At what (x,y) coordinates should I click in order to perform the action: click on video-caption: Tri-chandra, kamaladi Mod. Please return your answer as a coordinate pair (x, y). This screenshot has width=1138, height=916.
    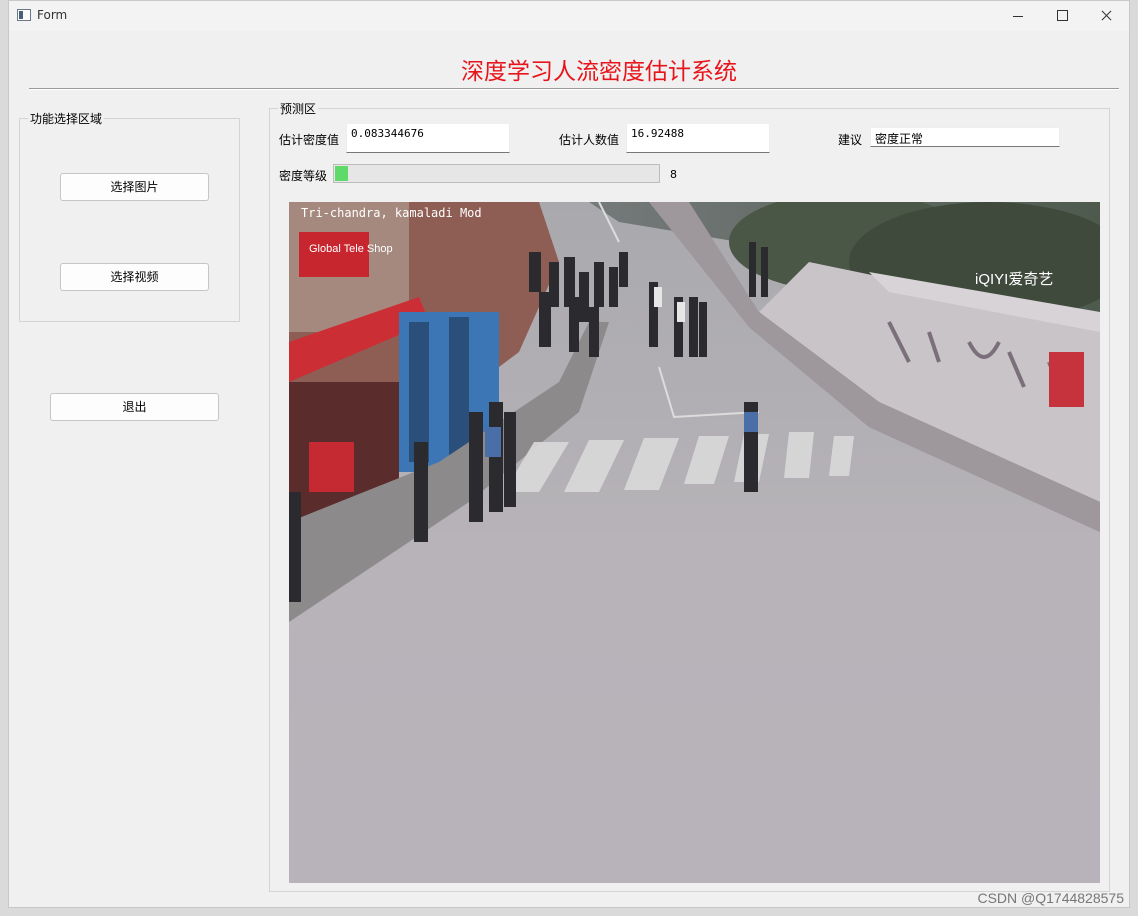
    Looking at the image, I should click on (391, 213).